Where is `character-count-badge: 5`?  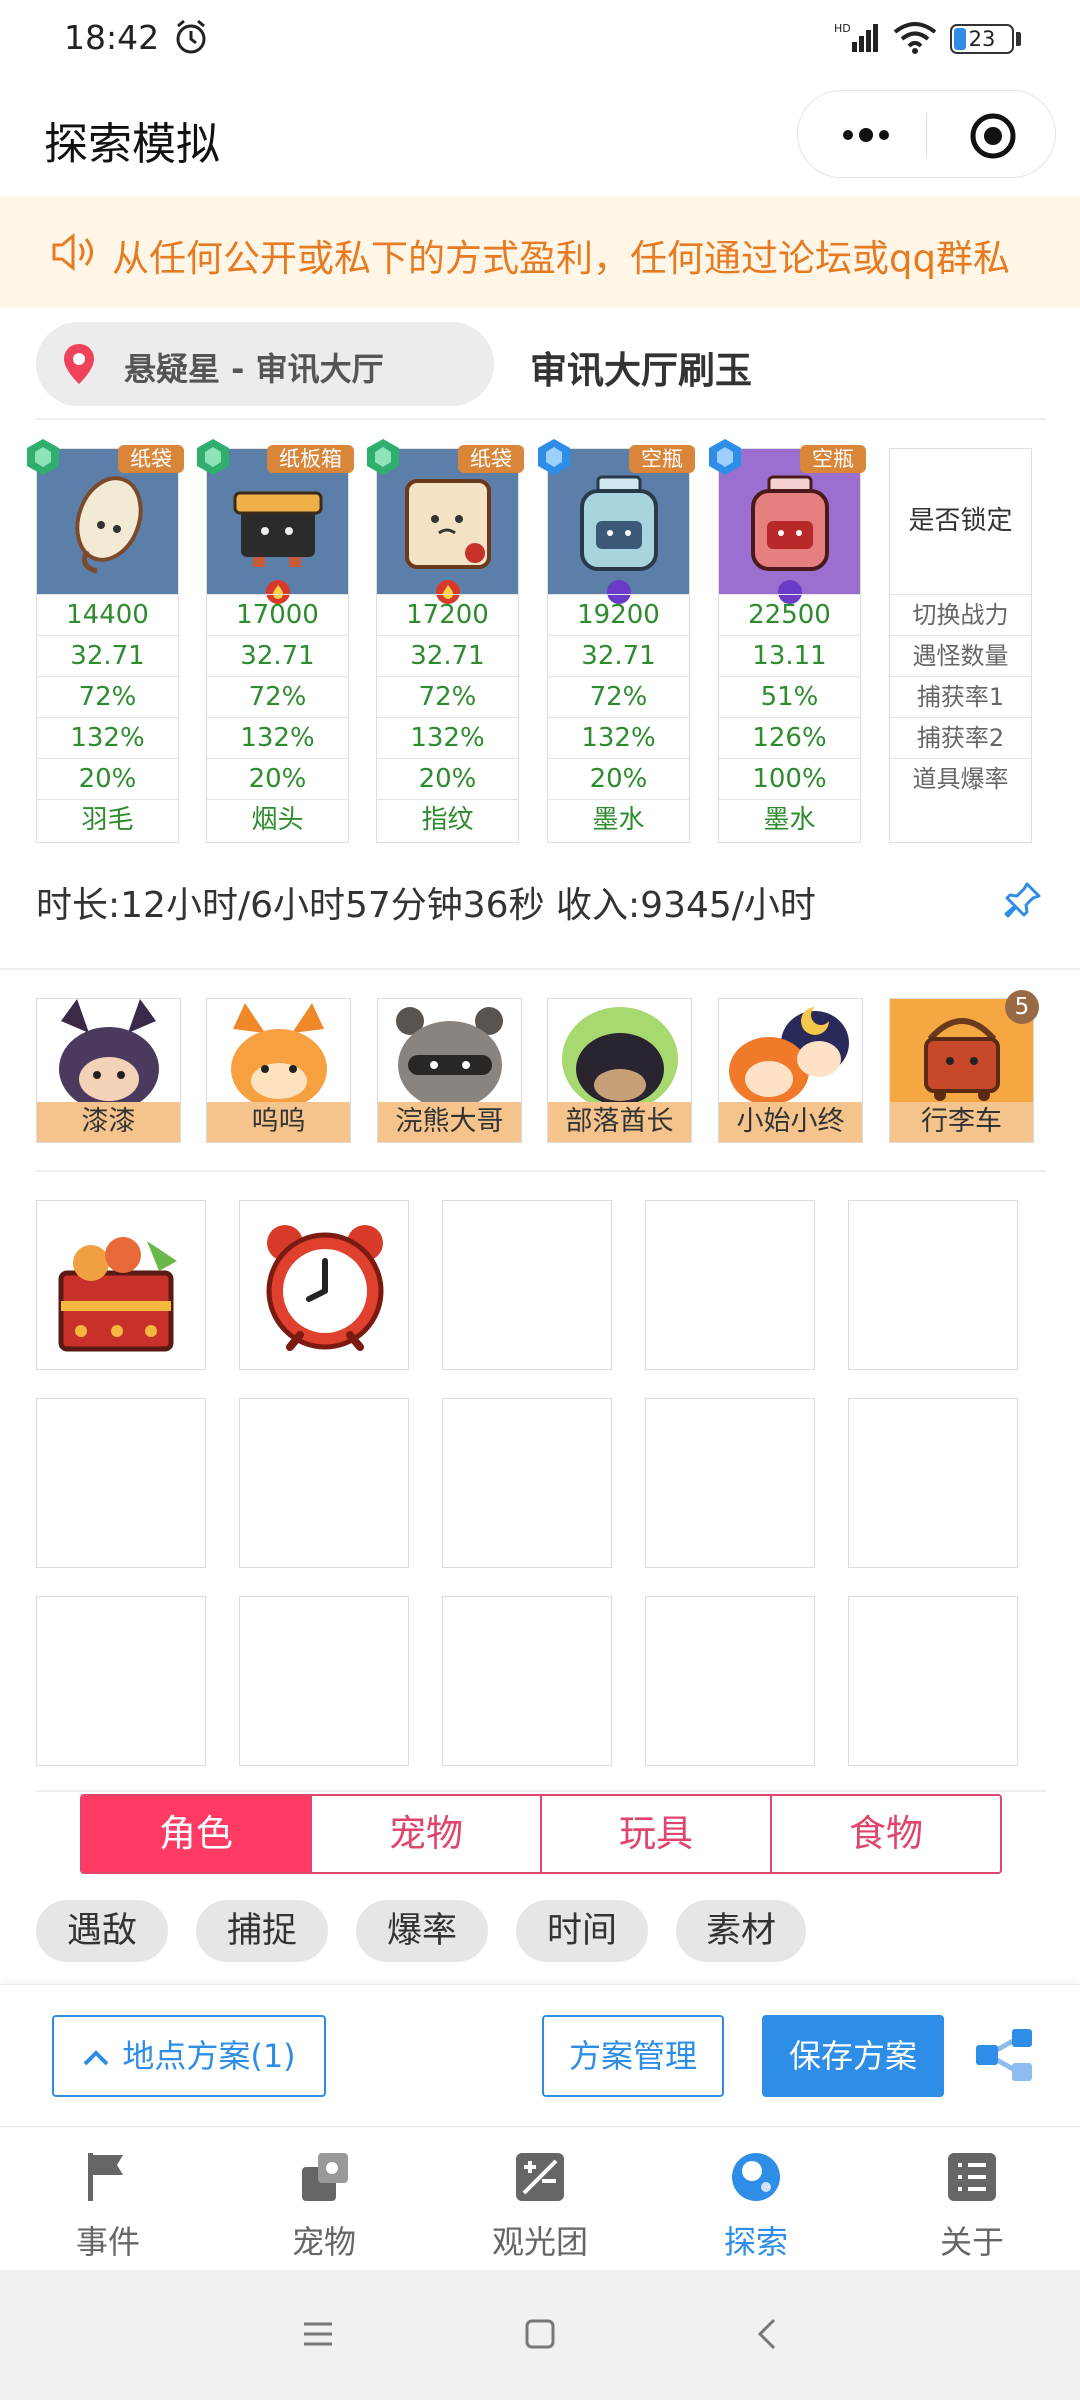
character-count-badge: 5 is located at coordinates (1022, 1007).